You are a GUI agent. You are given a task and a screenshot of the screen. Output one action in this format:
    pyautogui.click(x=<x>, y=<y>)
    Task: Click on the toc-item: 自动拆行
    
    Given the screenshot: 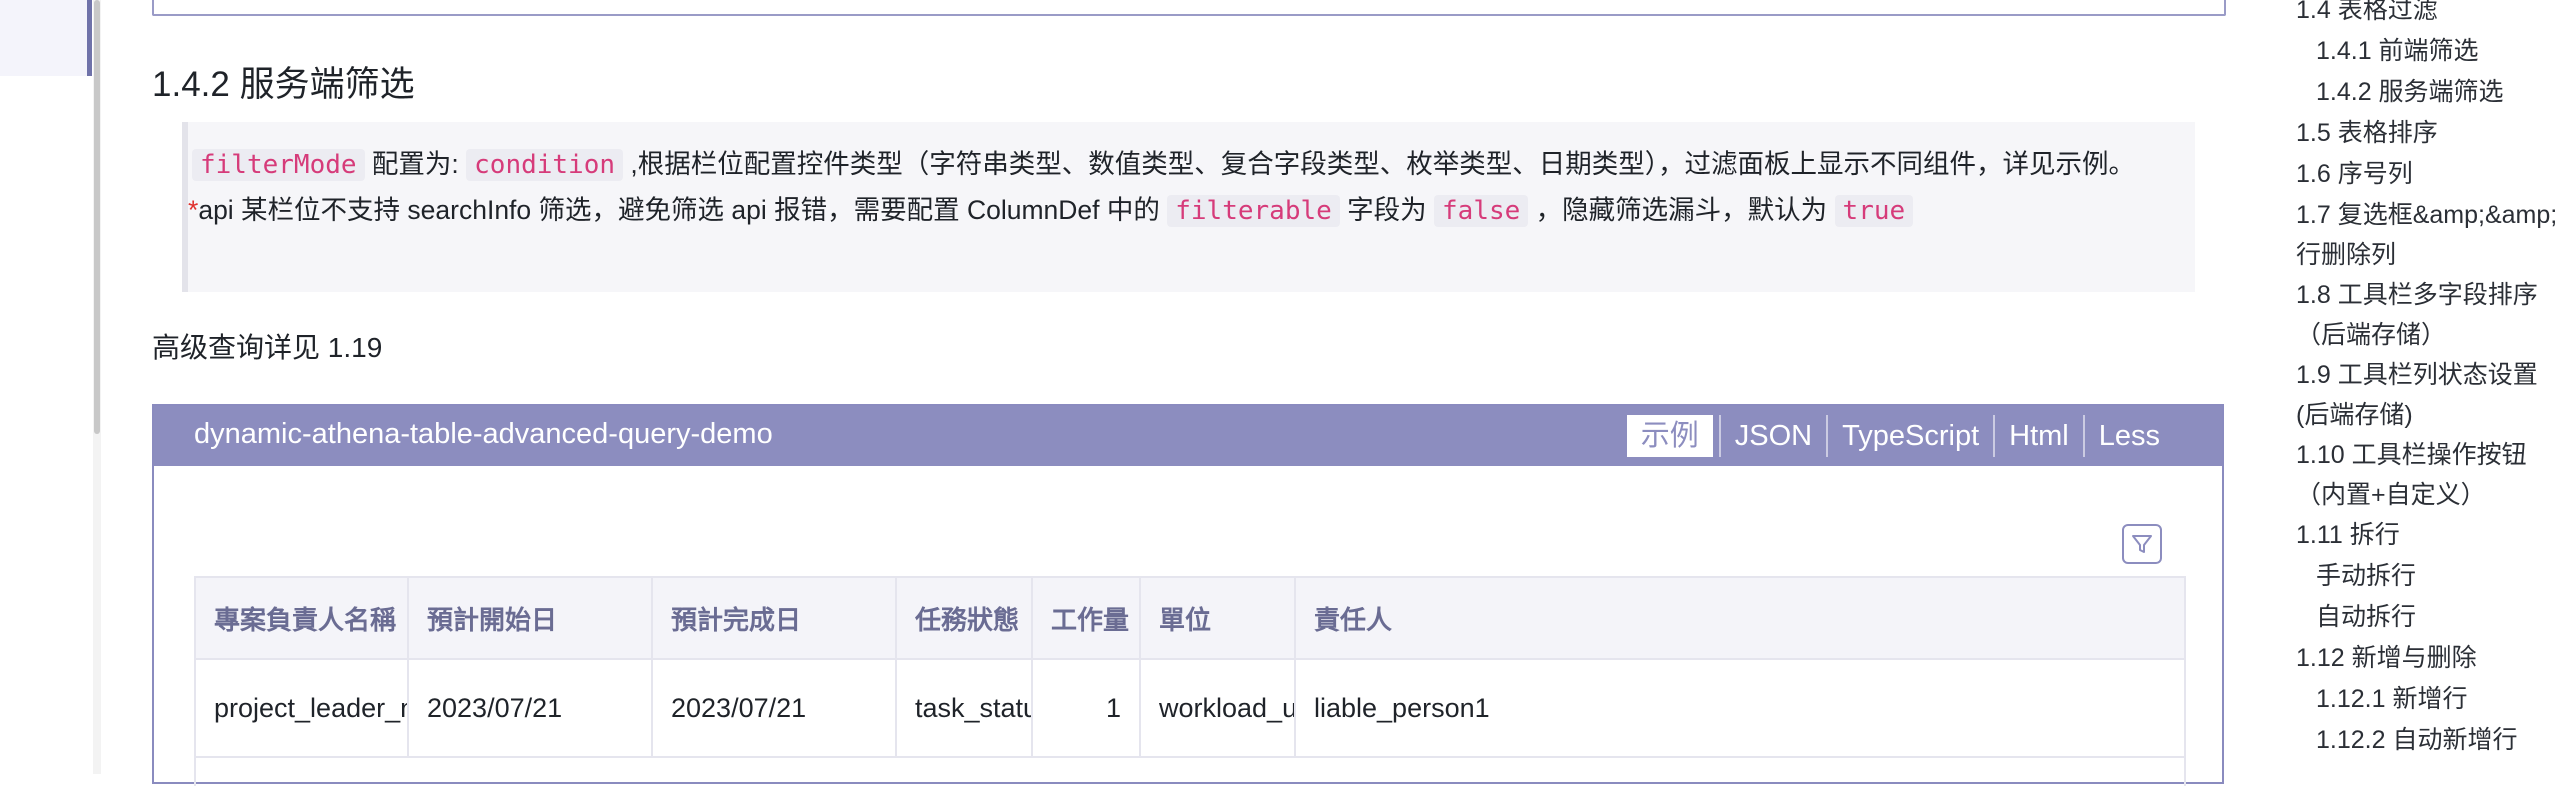 What is the action you would take?
    pyautogui.click(x=2436, y=617)
    